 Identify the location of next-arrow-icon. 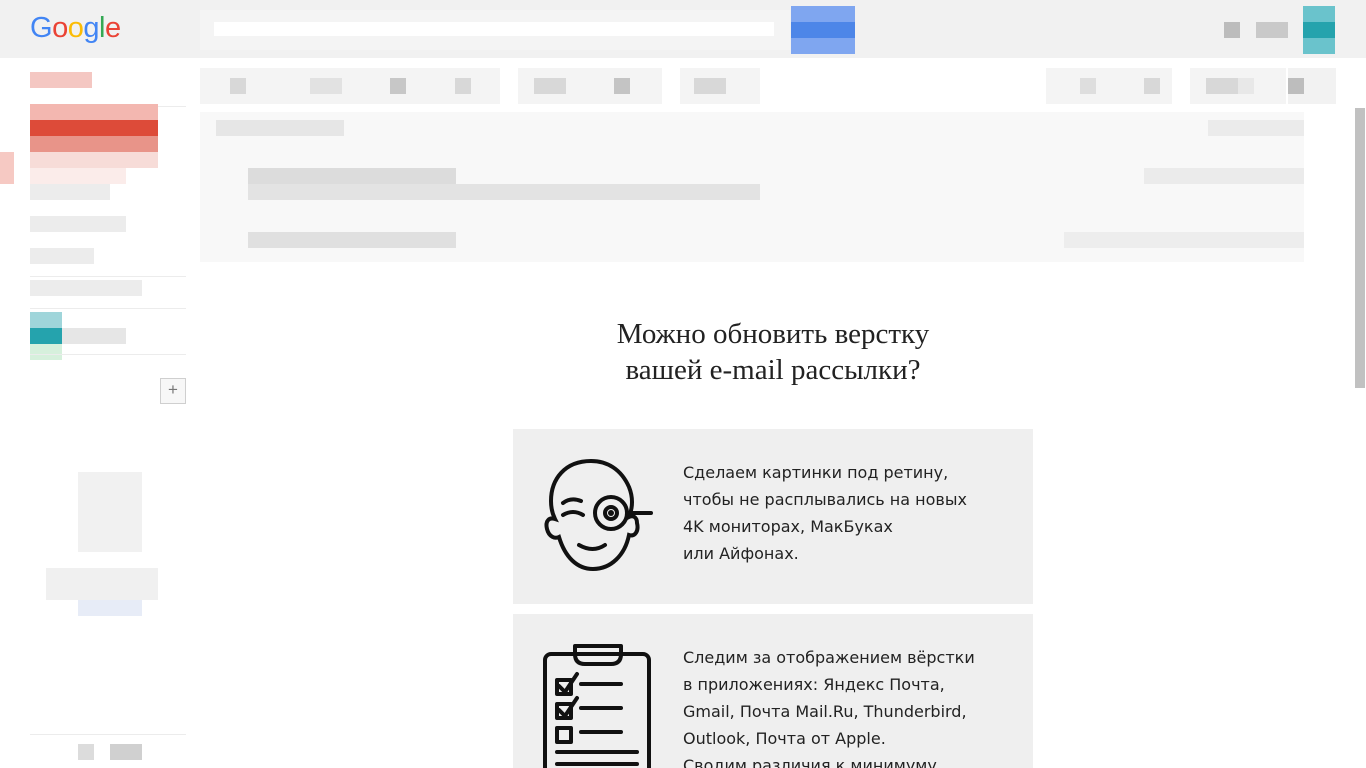
(1246, 86).